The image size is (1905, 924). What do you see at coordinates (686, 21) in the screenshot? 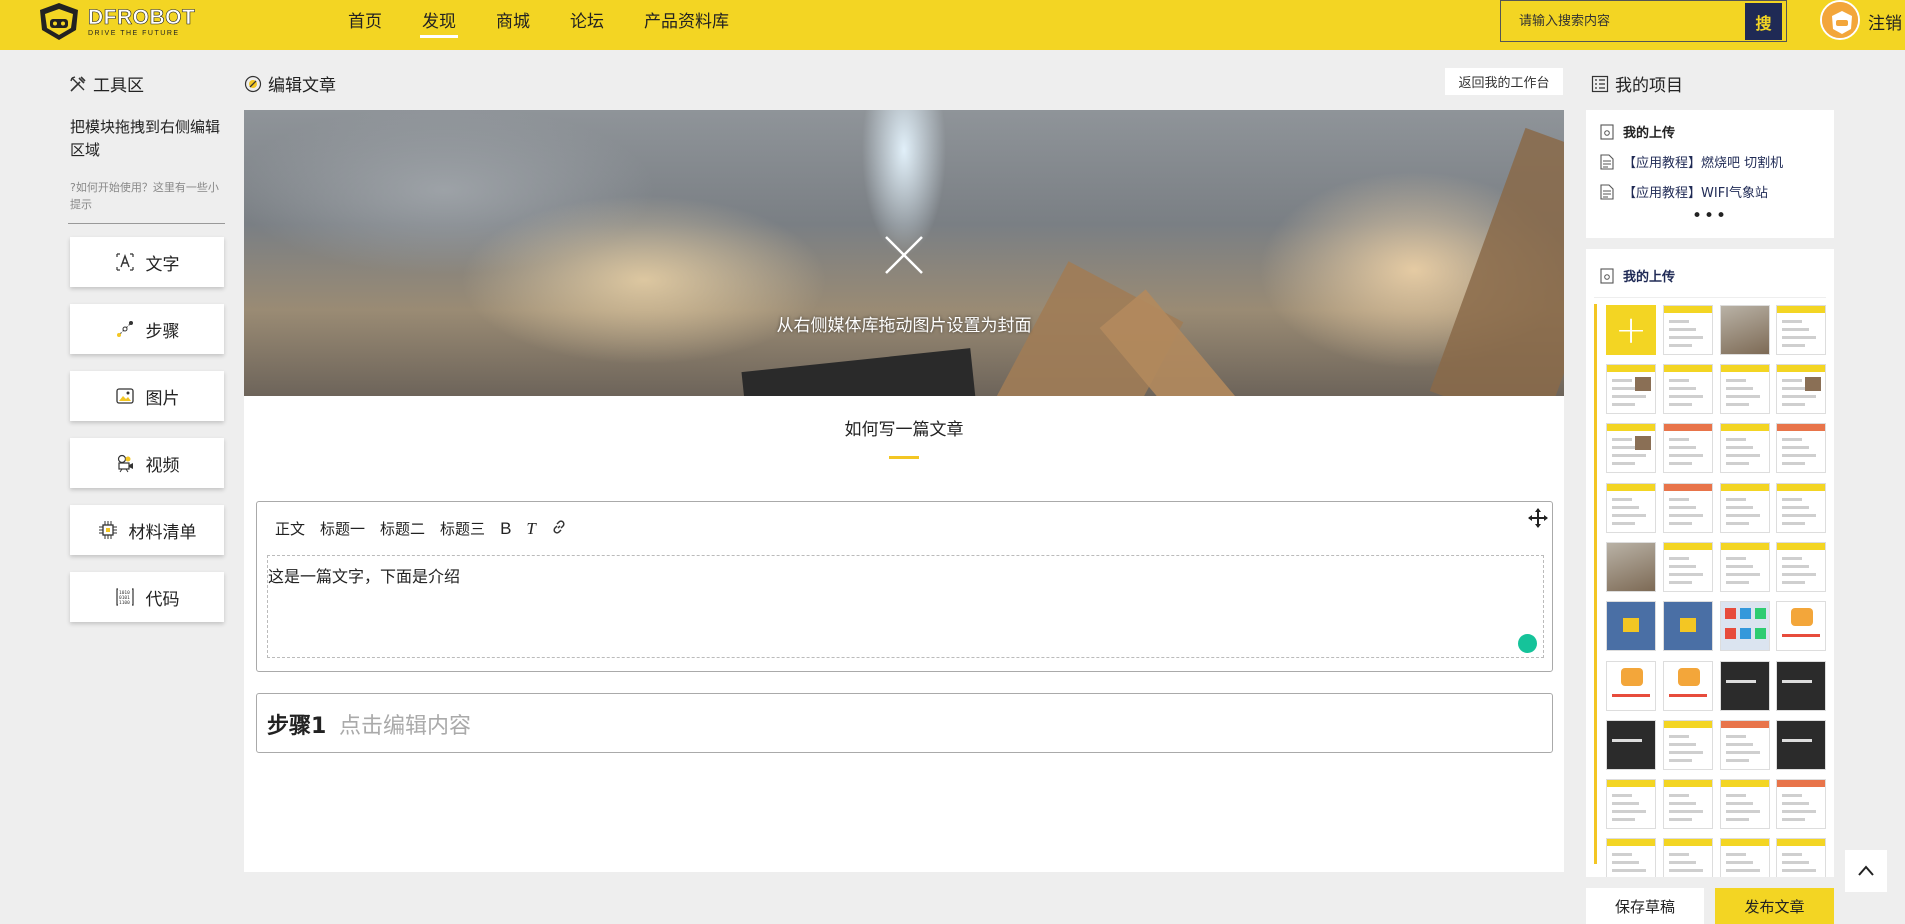
I see `nav-product-docs: 产品资料库` at bounding box center [686, 21].